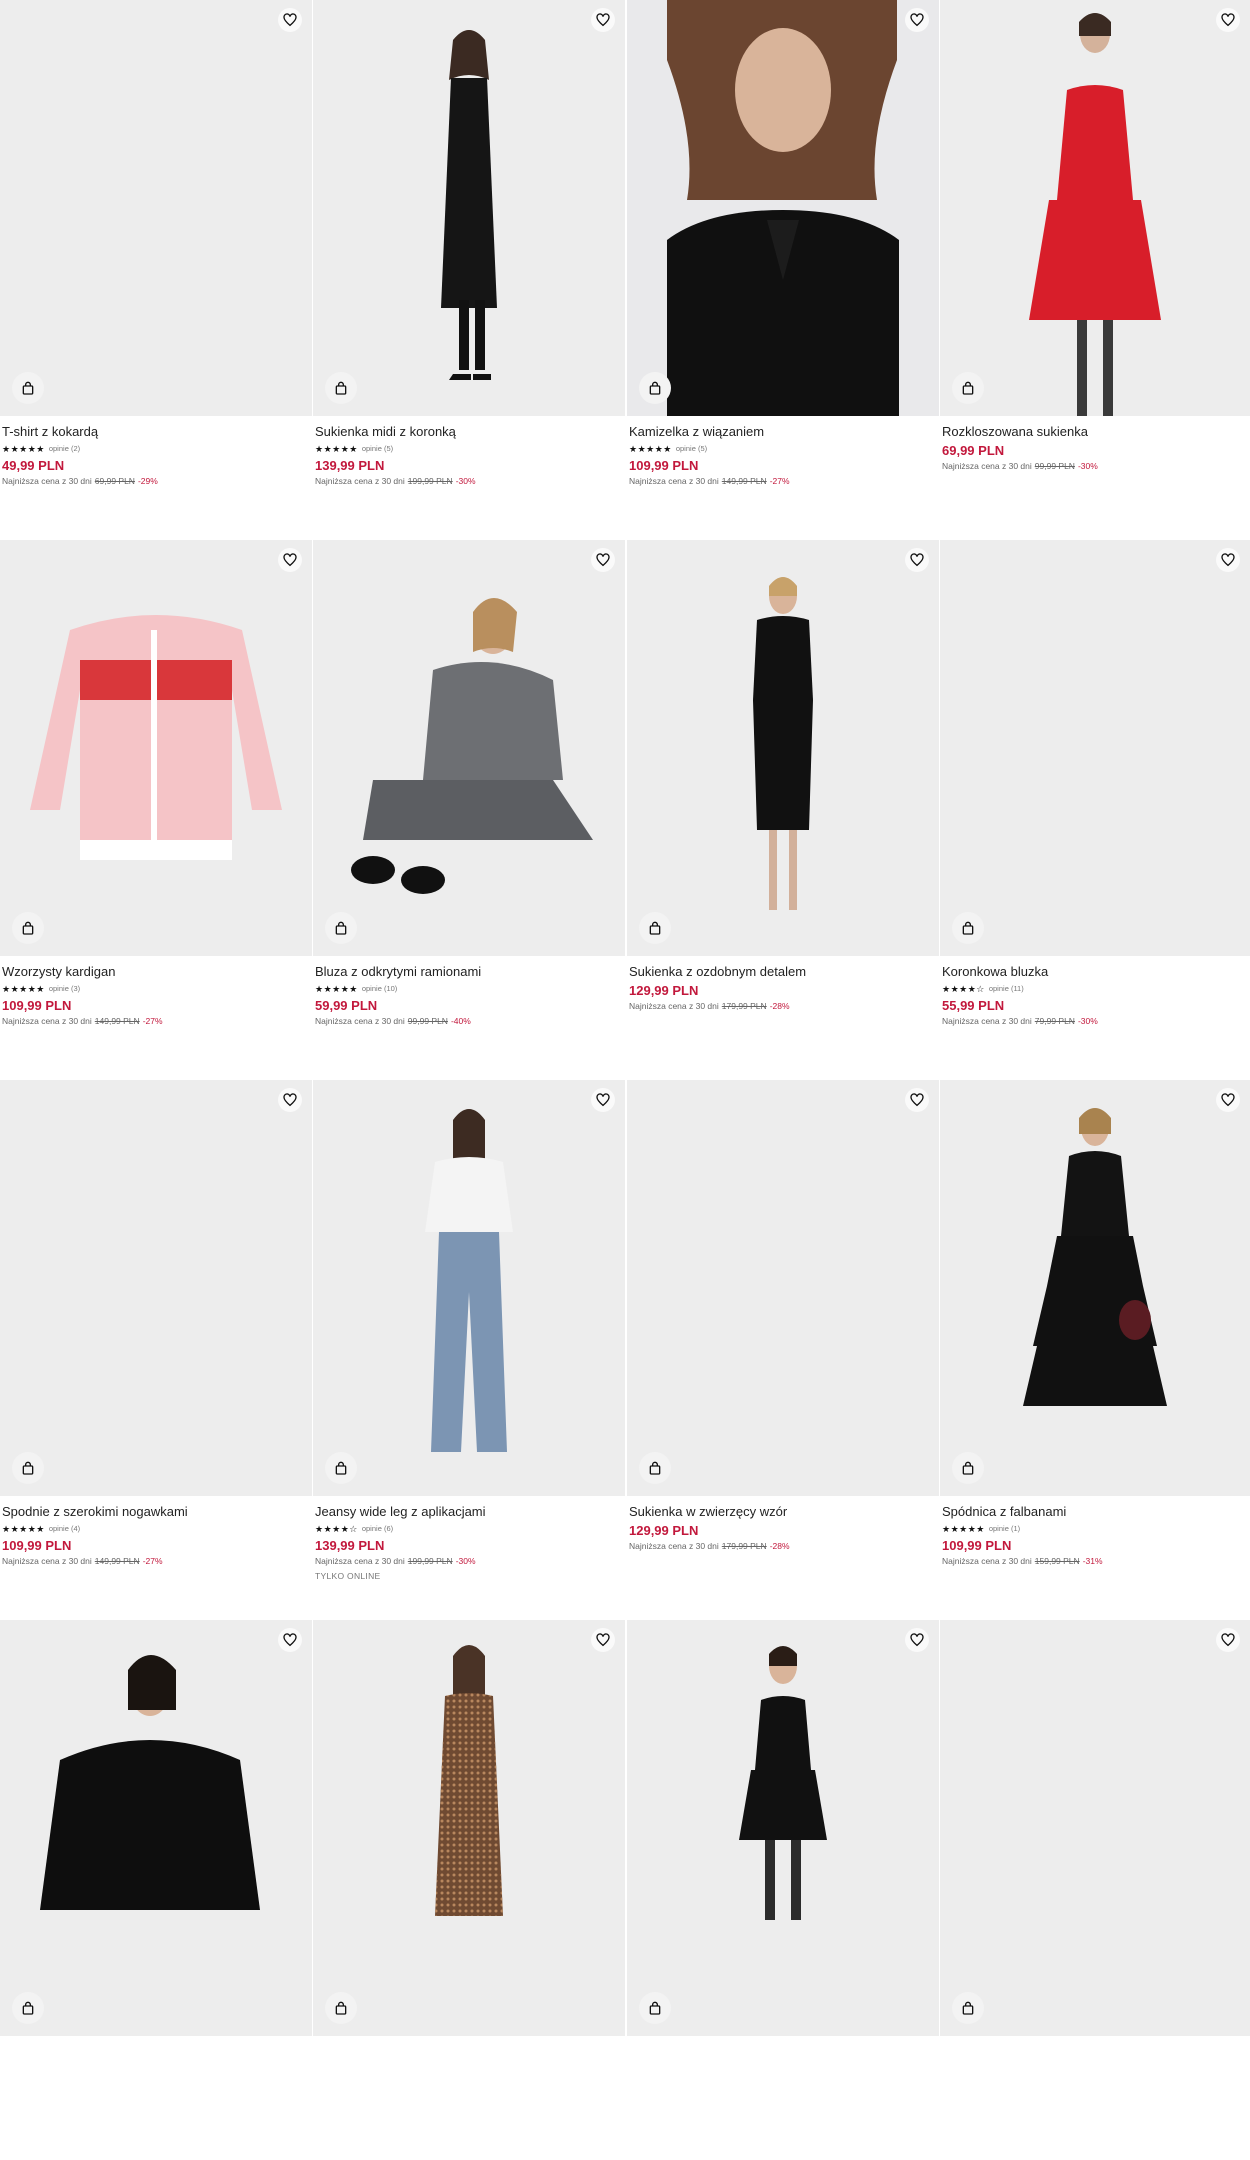  I want to click on product-name: Kamizelka z wiązaniem, so click(779, 432).